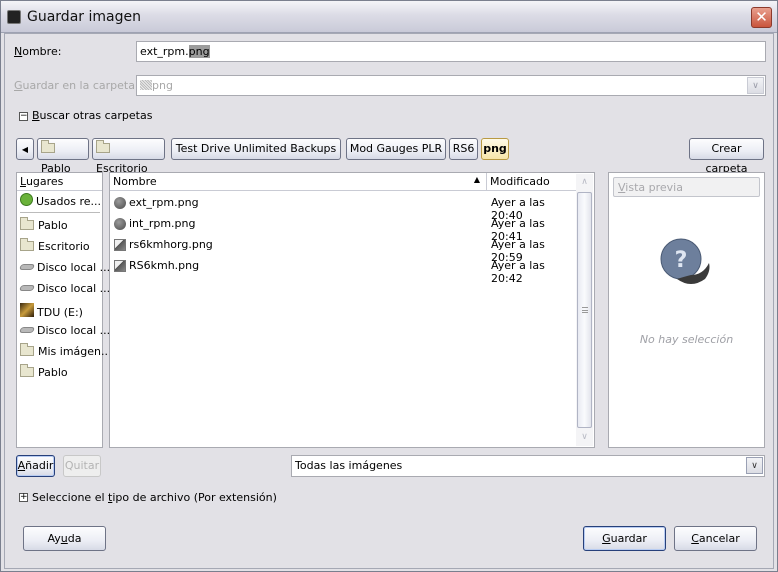 This screenshot has width=778, height=572. What do you see at coordinates (64, 538) in the screenshot?
I see `help-button: Ayuda` at bounding box center [64, 538].